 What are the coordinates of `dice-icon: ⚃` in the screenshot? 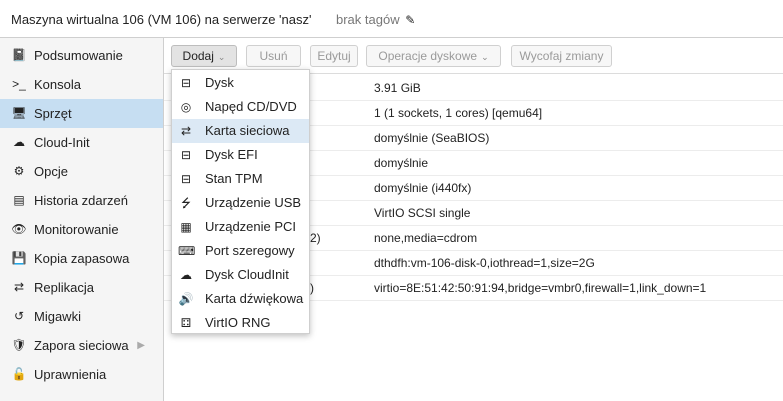 It's located at (186, 323).